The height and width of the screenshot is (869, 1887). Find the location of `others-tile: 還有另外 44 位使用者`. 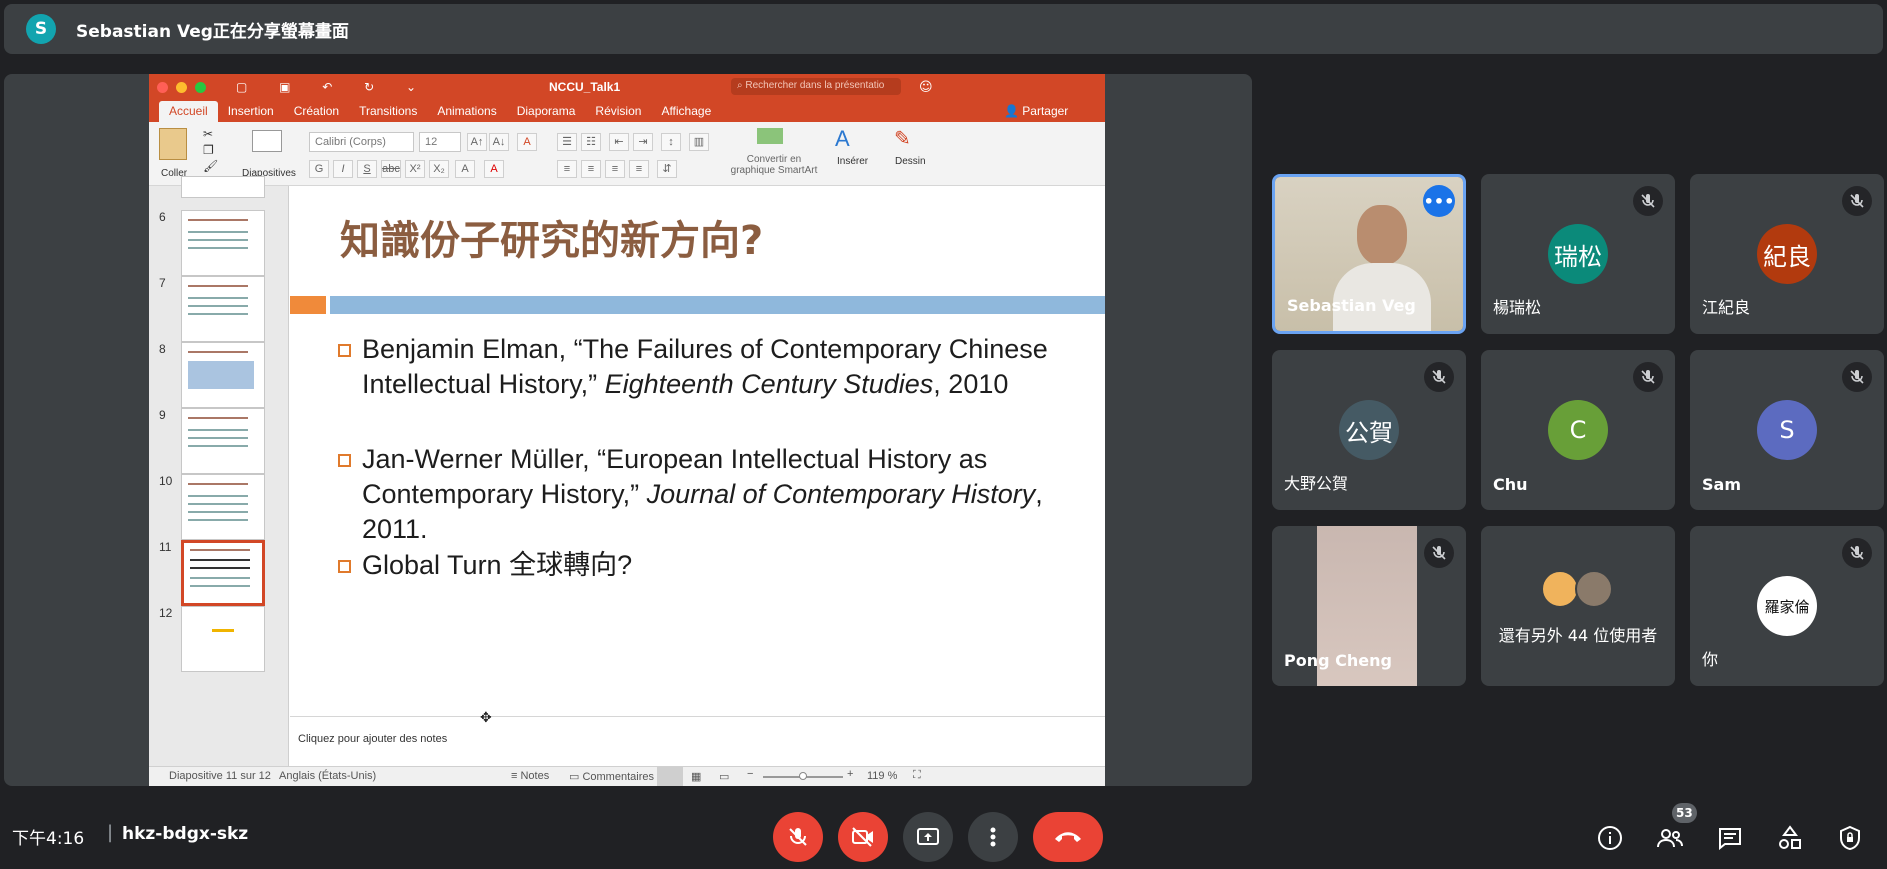

others-tile: 還有另外 44 位使用者 is located at coordinates (1578, 606).